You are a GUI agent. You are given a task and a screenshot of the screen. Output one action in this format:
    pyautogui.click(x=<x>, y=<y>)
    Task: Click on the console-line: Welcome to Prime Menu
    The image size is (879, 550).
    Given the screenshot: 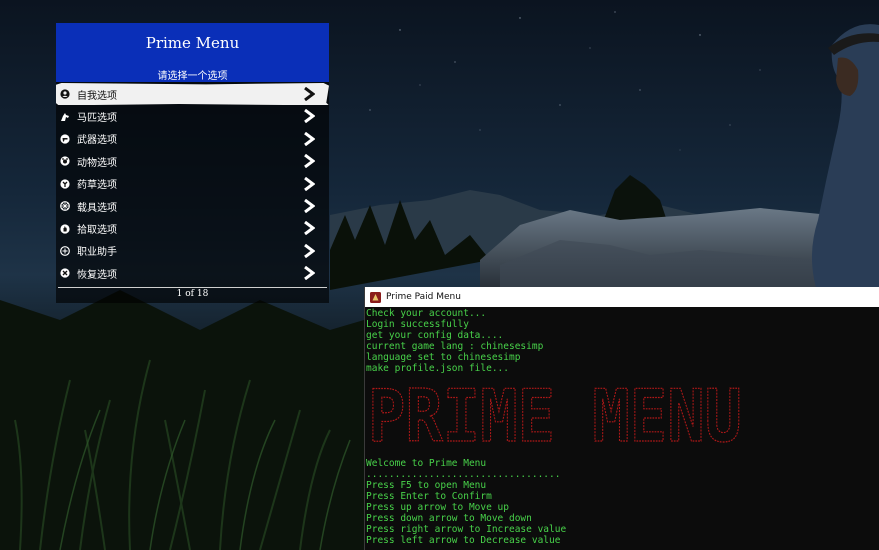 What is the action you would take?
    pyautogui.click(x=426, y=463)
    